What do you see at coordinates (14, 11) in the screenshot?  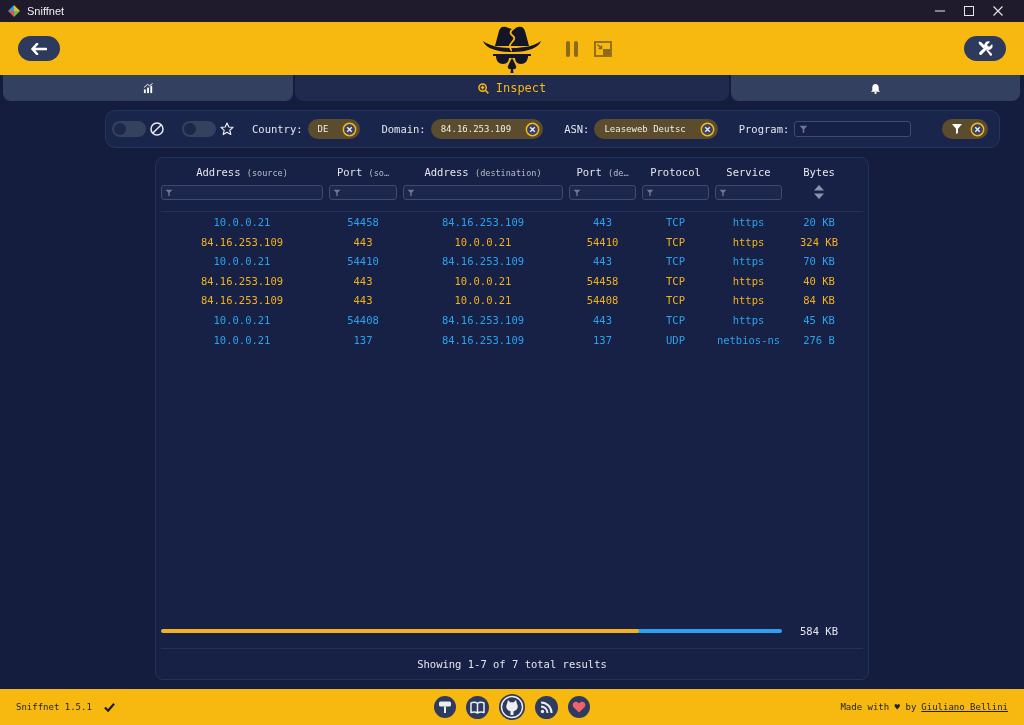 I see `app-icon` at bounding box center [14, 11].